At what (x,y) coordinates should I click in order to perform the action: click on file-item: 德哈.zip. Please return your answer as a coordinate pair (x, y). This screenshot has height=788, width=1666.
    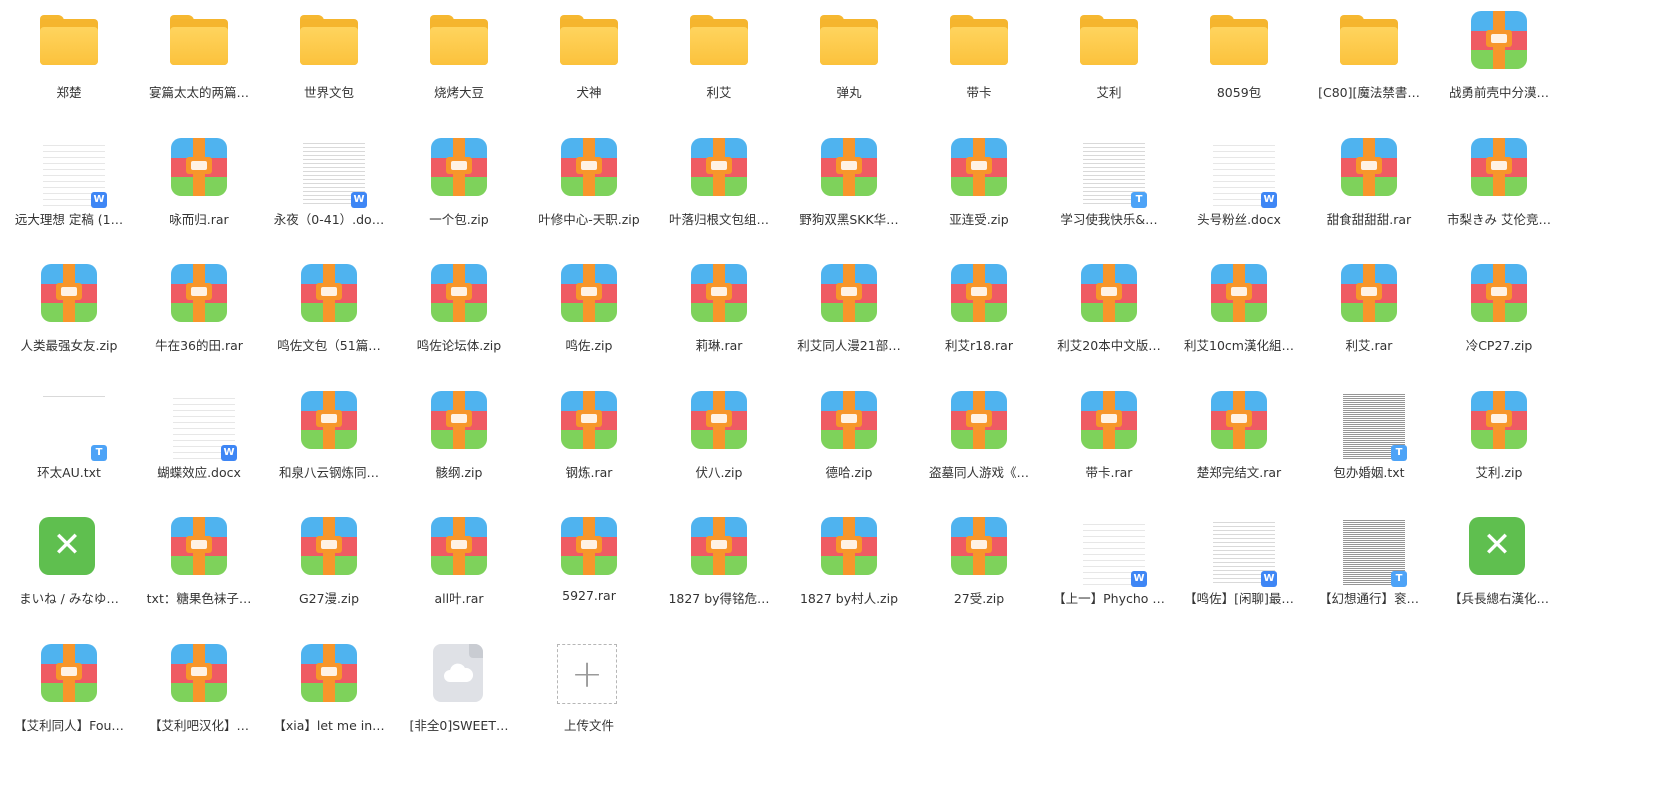
    Looking at the image, I should click on (849, 443).